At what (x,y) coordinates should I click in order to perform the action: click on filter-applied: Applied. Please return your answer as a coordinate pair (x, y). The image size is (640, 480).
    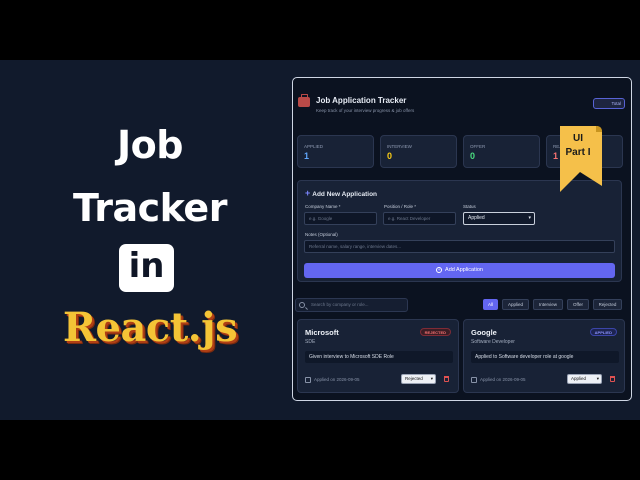
    Looking at the image, I should click on (515, 304).